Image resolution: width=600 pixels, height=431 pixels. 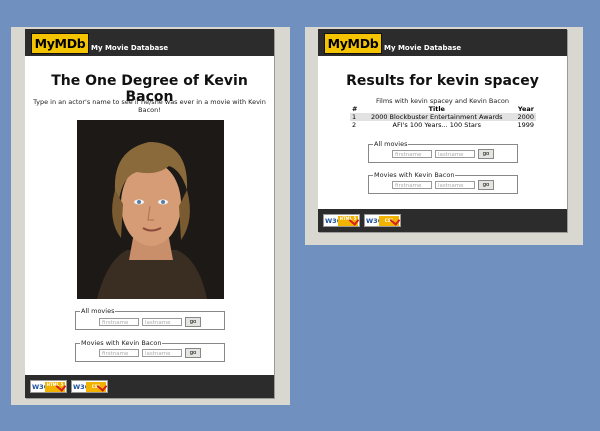 What do you see at coordinates (436, 125) in the screenshot?
I see `row-title: AFI's 100 Years... 100 Stars` at bounding box center [436, 125].